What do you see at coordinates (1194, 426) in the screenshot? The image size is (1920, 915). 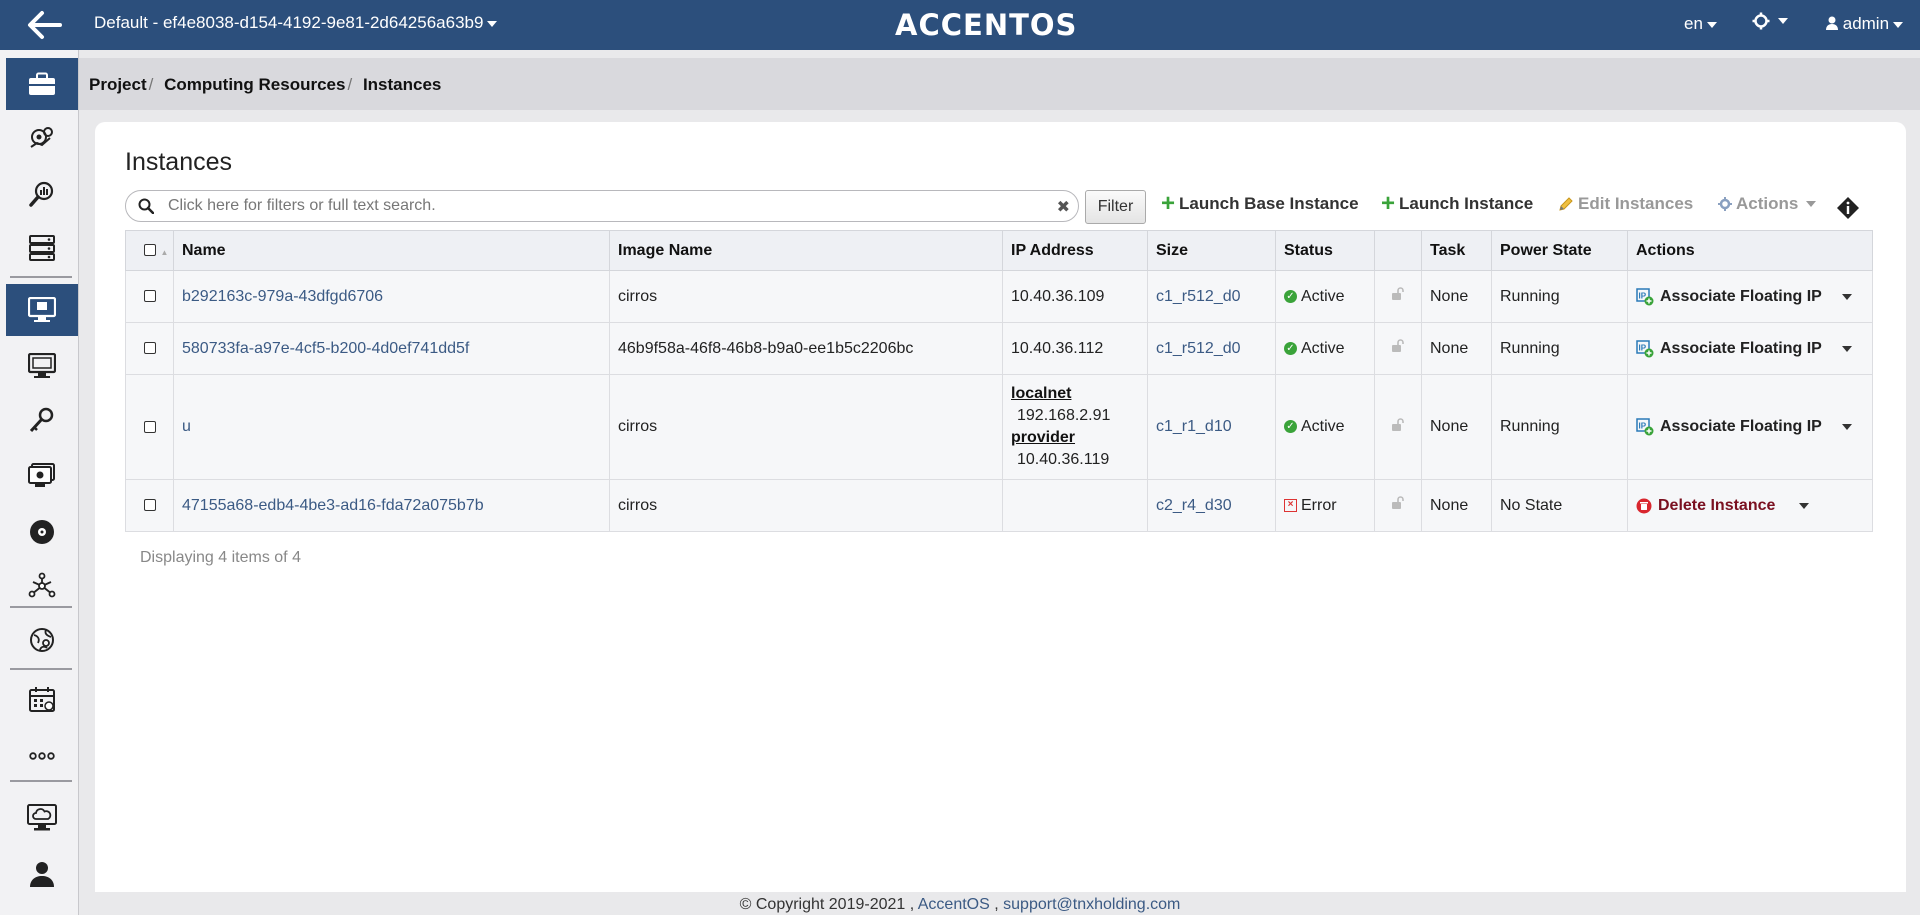 I see `size-link: c1_r1_d10` at bounding box center [1194, 426].